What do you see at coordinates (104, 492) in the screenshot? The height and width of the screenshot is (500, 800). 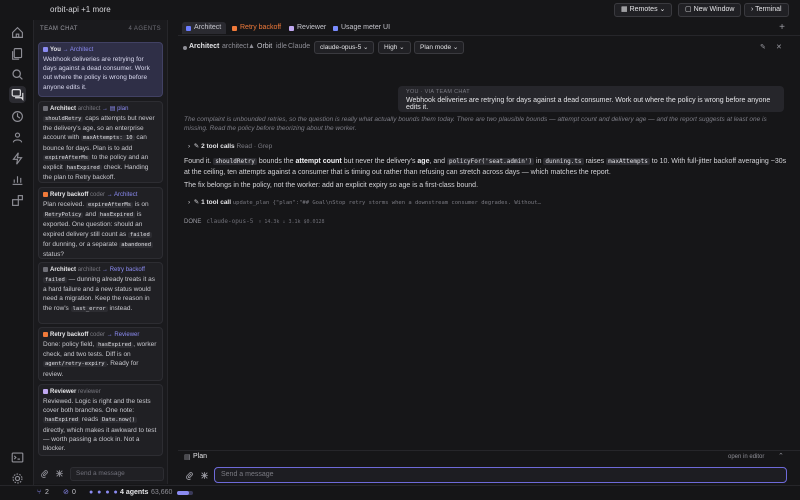 I see `agent-dots: ● ● ● ●` at bounding box center [104, 492].